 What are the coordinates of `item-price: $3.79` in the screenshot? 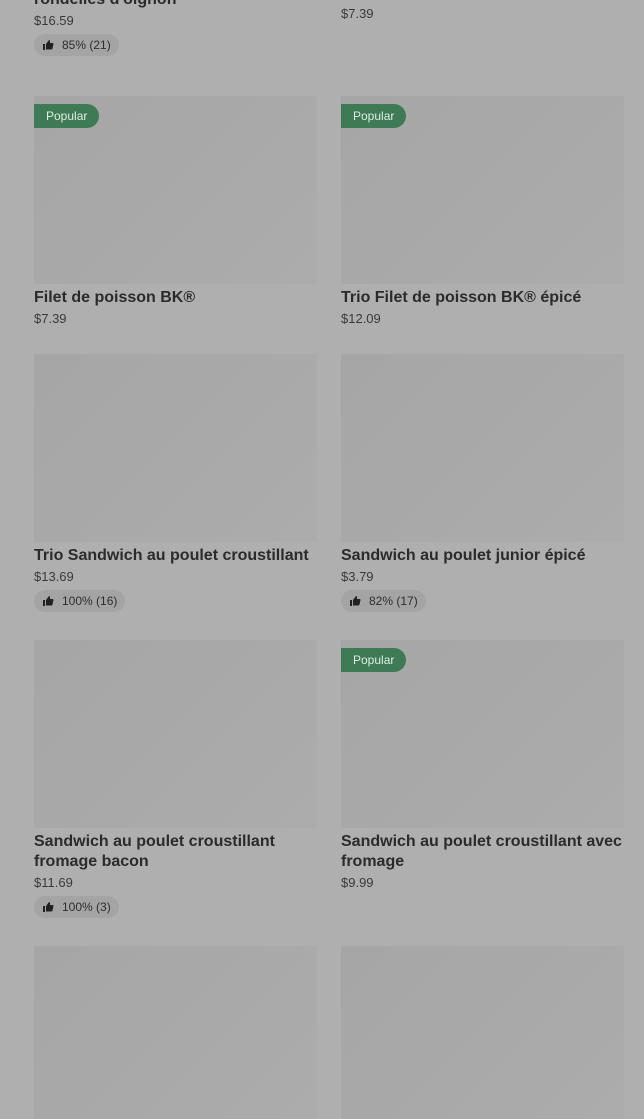 It's located at (357, 576).